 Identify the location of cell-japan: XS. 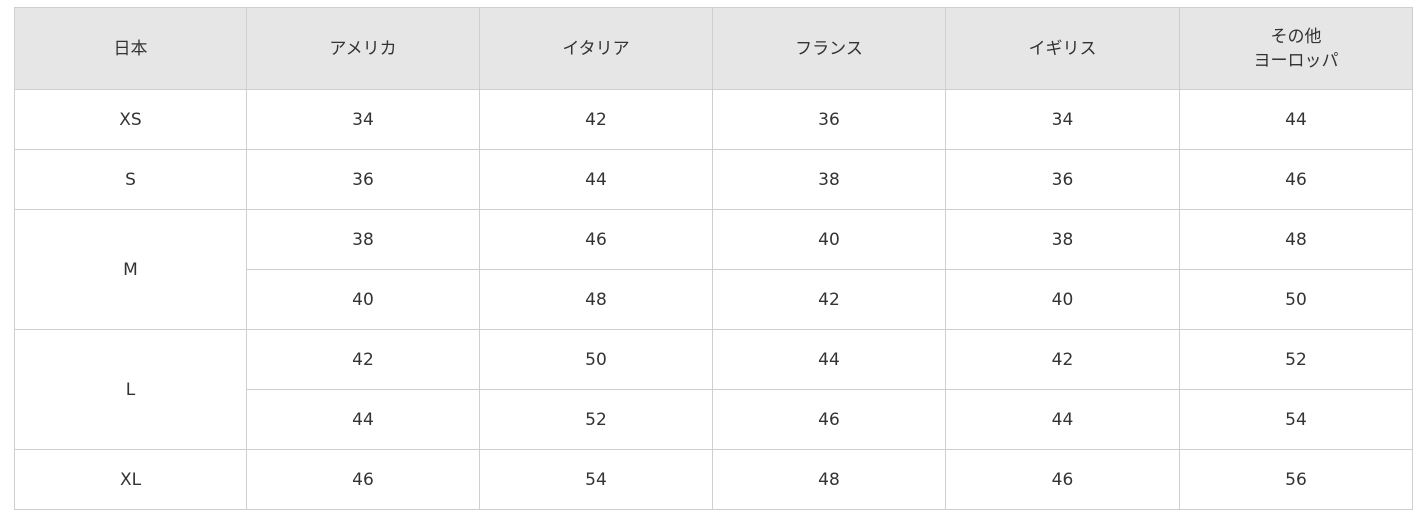
(130, 119).